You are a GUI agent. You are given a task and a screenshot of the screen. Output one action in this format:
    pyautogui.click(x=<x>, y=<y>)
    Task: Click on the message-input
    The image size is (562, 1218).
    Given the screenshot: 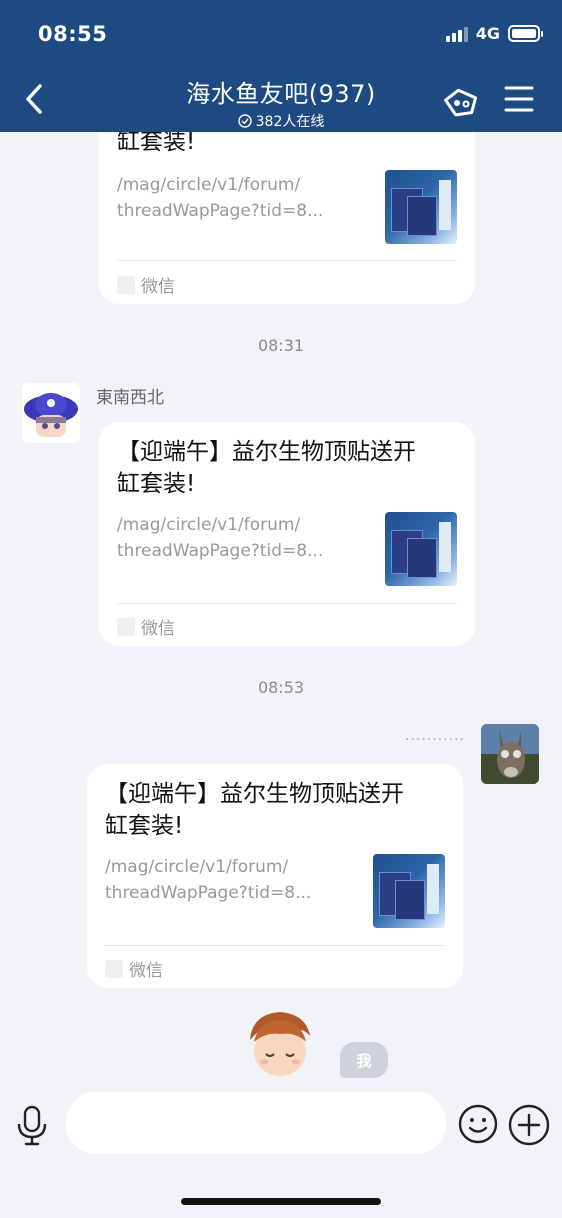 What is the action you would take?
    pyautogui.click(x=256, y=1123)
    